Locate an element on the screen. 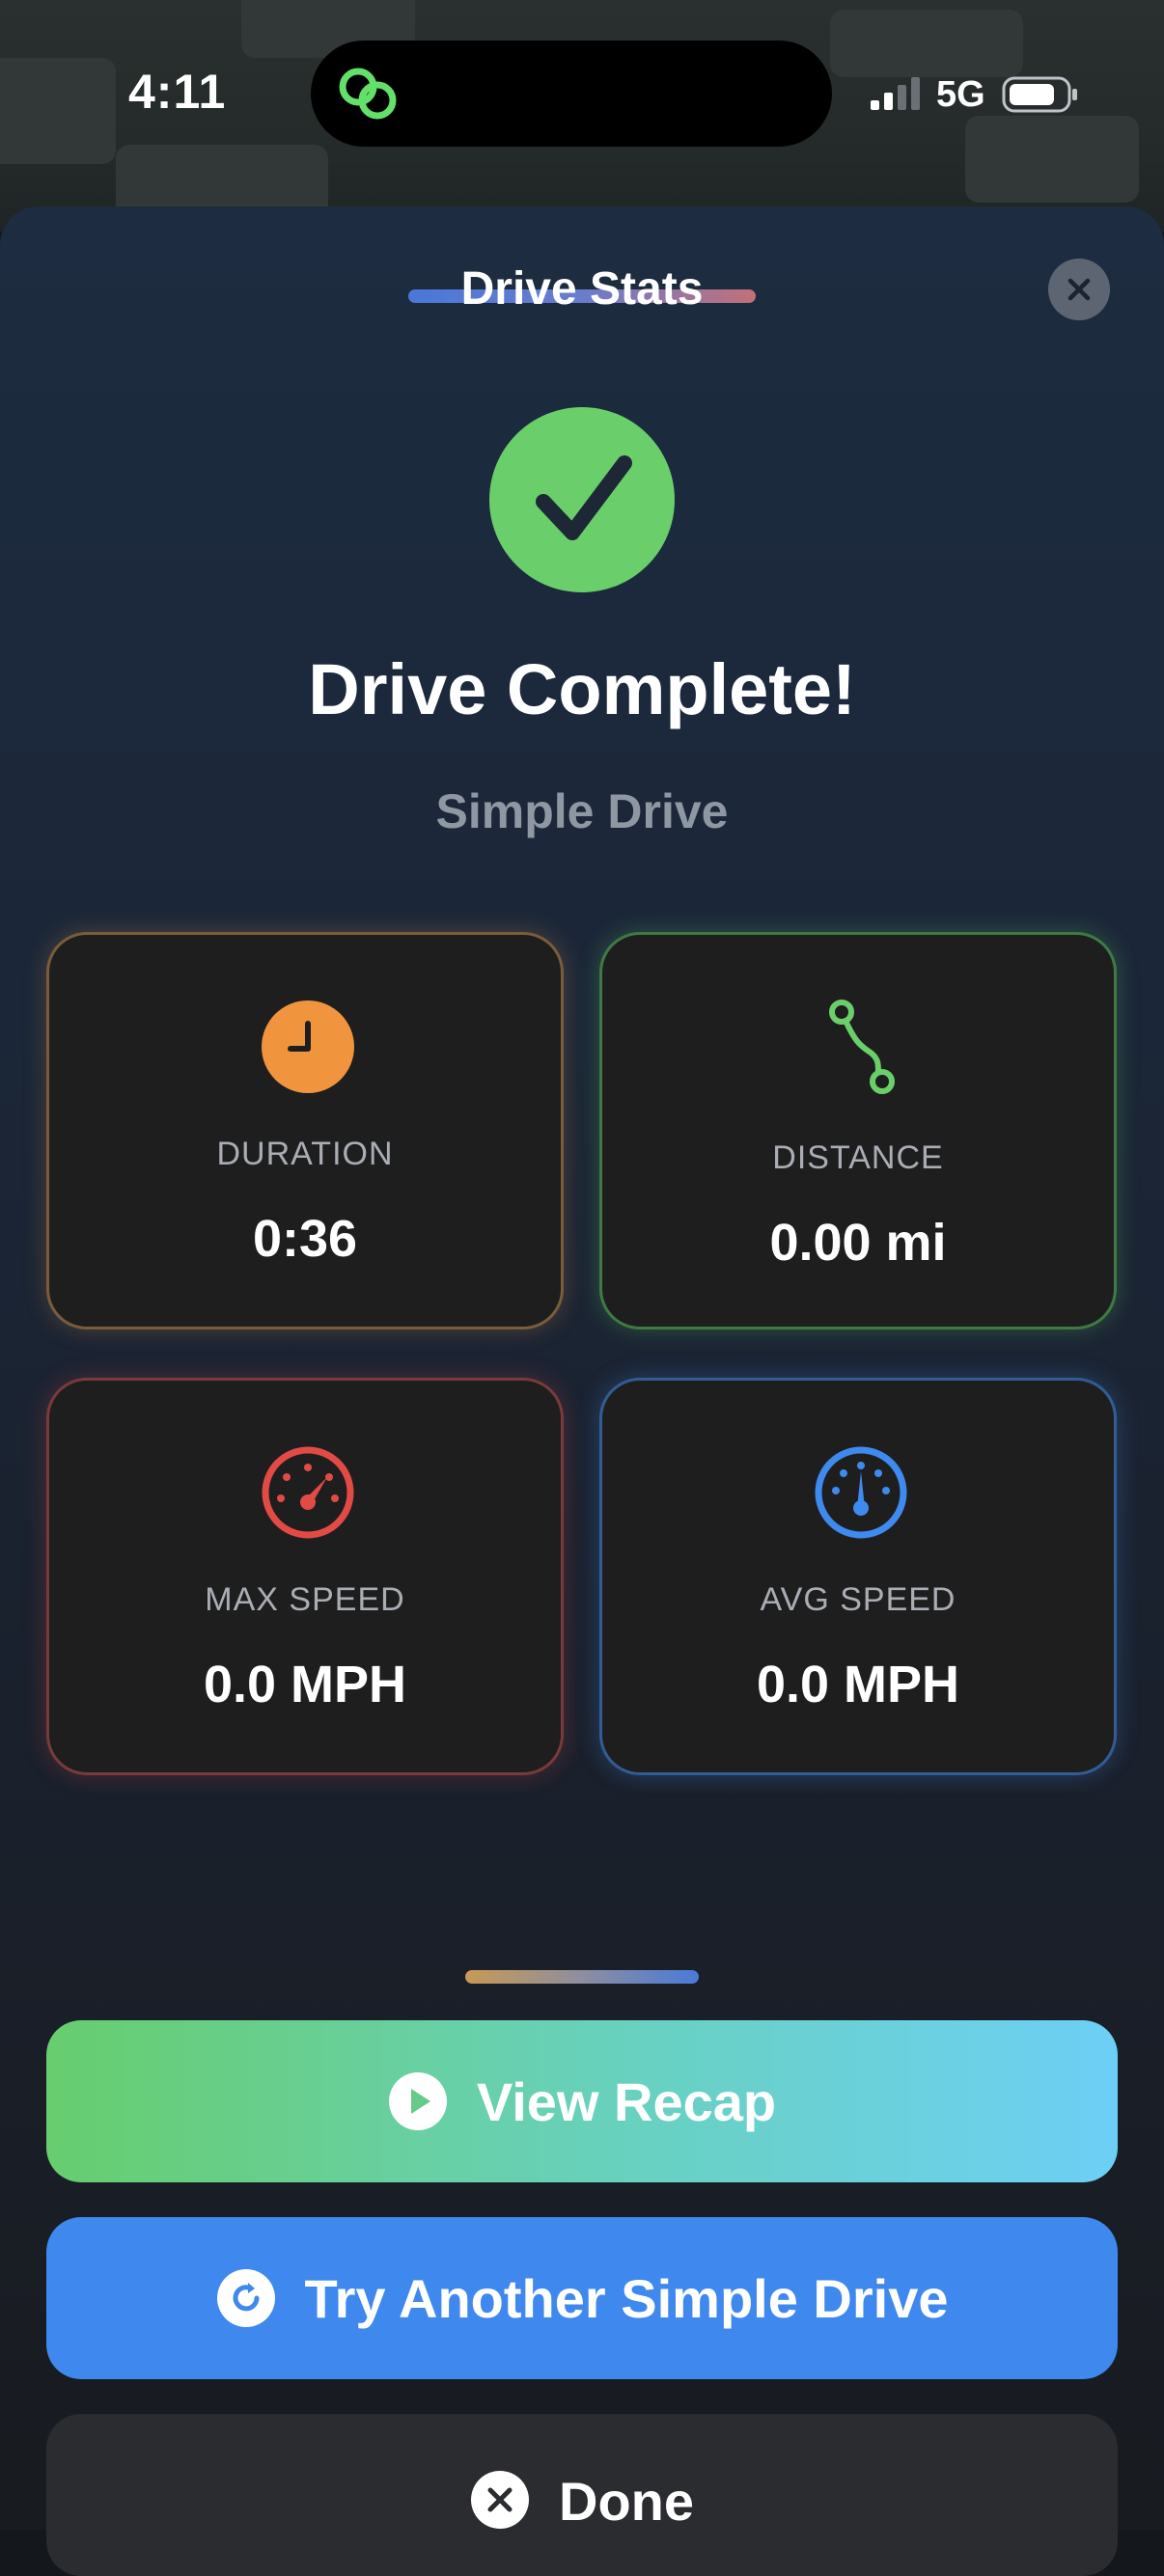 The height and width of the screenshot is (2576, 1164). route-icon is located at coordinates (862, 1047).